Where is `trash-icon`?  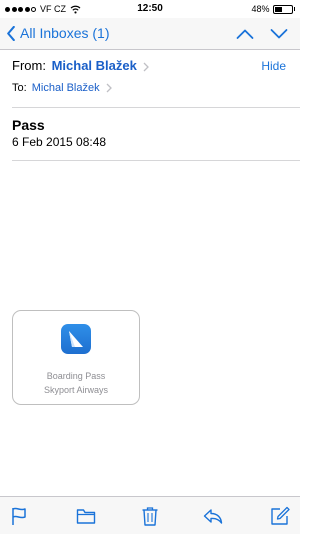 trash-icon is located at coordinates (150, 516).